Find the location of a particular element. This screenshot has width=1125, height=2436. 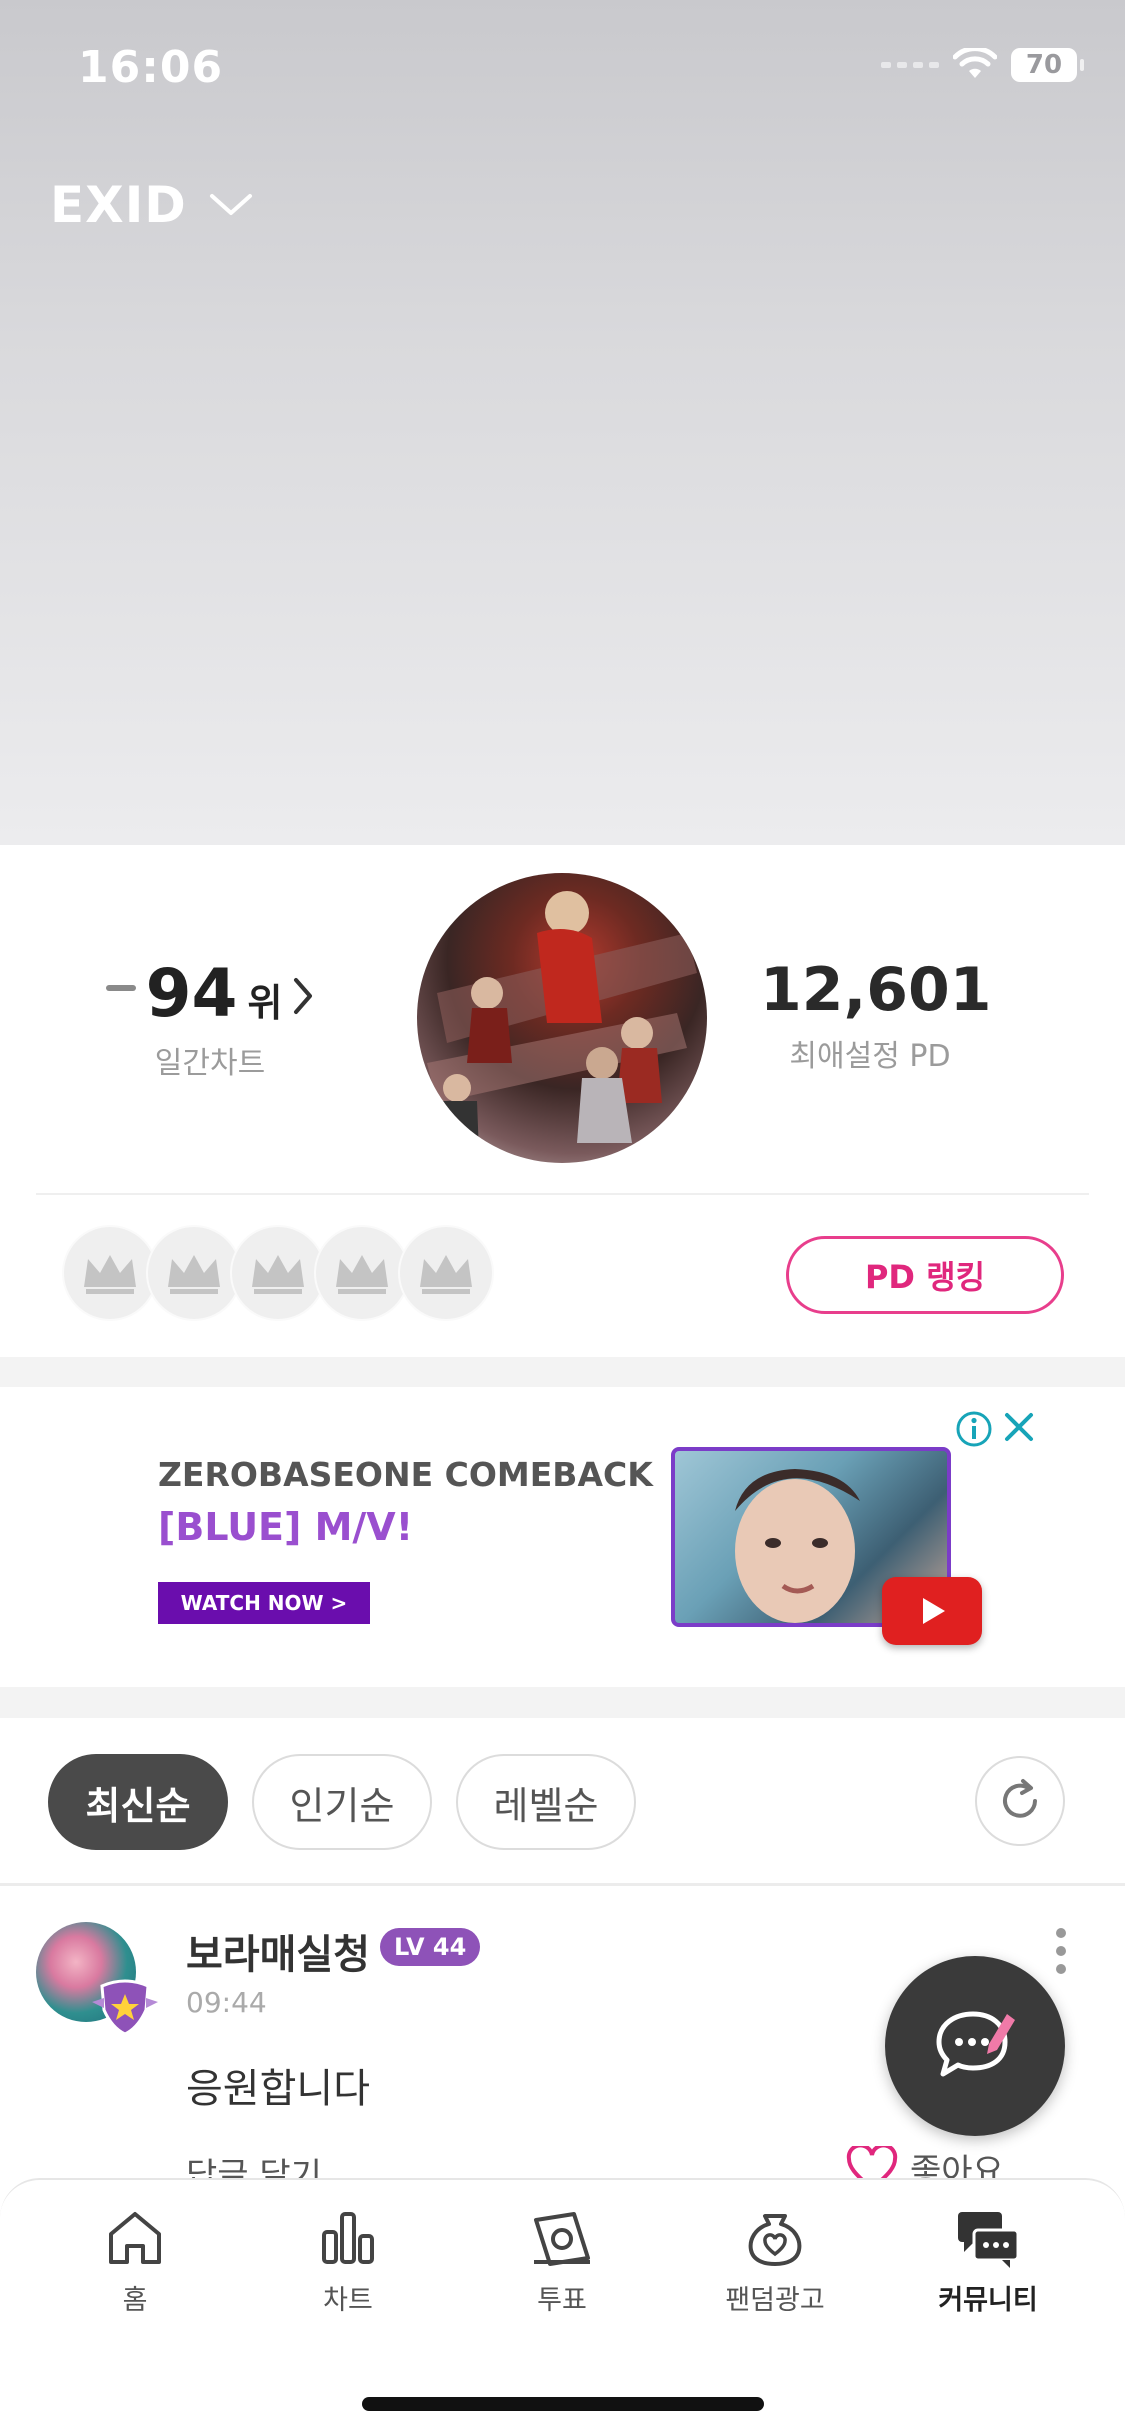

chart-icon is located at coordinates (348, 2238).